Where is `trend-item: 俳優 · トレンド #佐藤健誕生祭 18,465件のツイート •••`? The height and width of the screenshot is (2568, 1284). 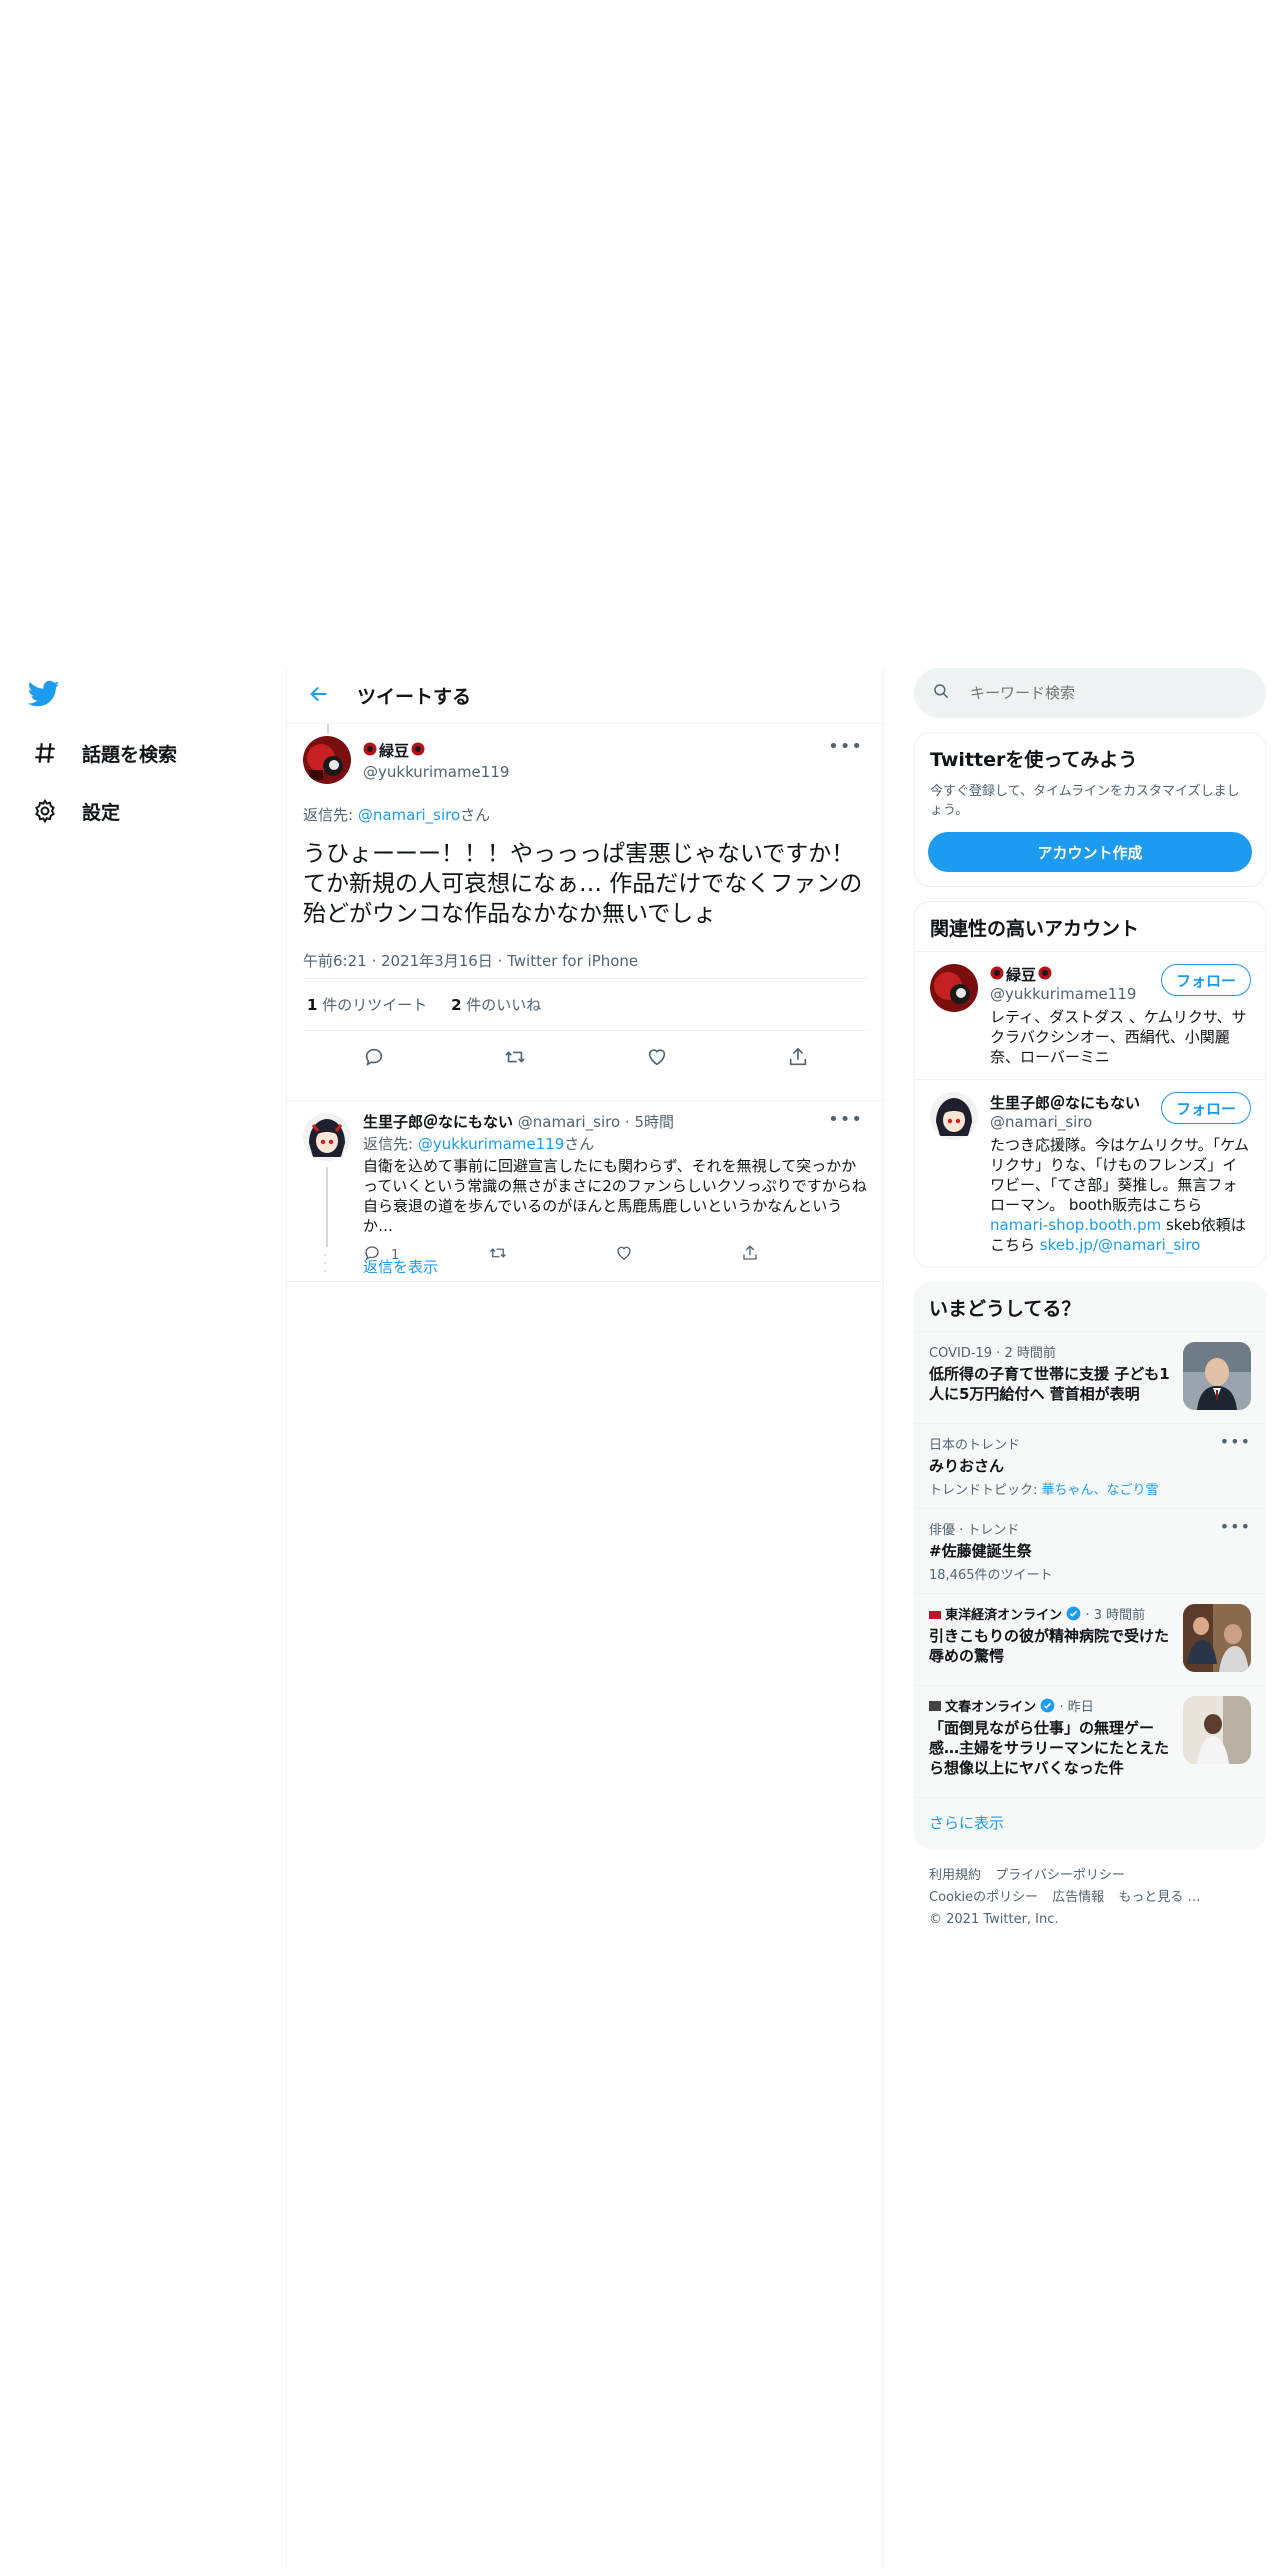 trend-item: 俳優 · トレンド #佐藤健誕生祭 18,465件のツイート ••• is located at coordinates (1090, 1550).